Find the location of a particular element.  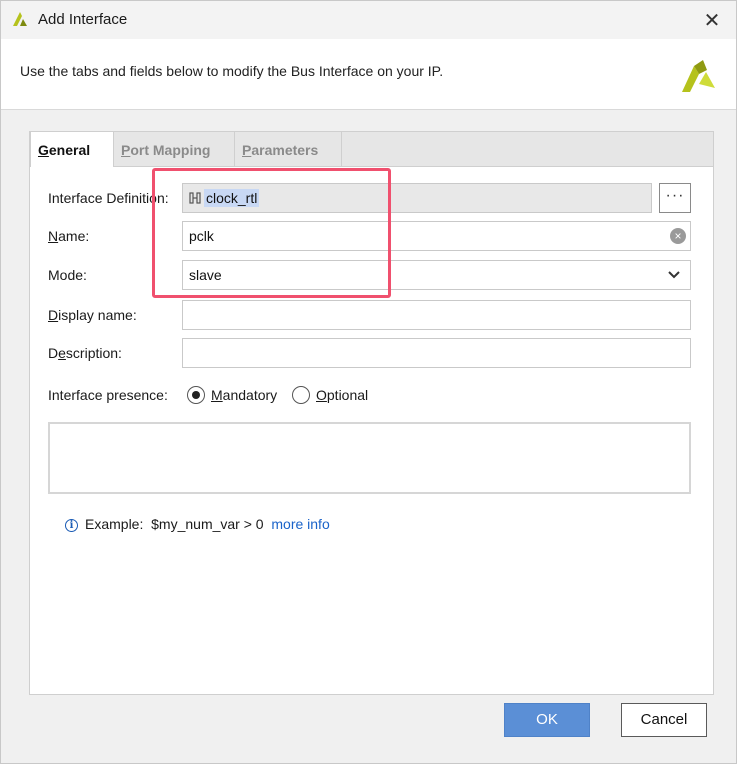

cancel-button: Cancel is located at coordinates (664, 720).